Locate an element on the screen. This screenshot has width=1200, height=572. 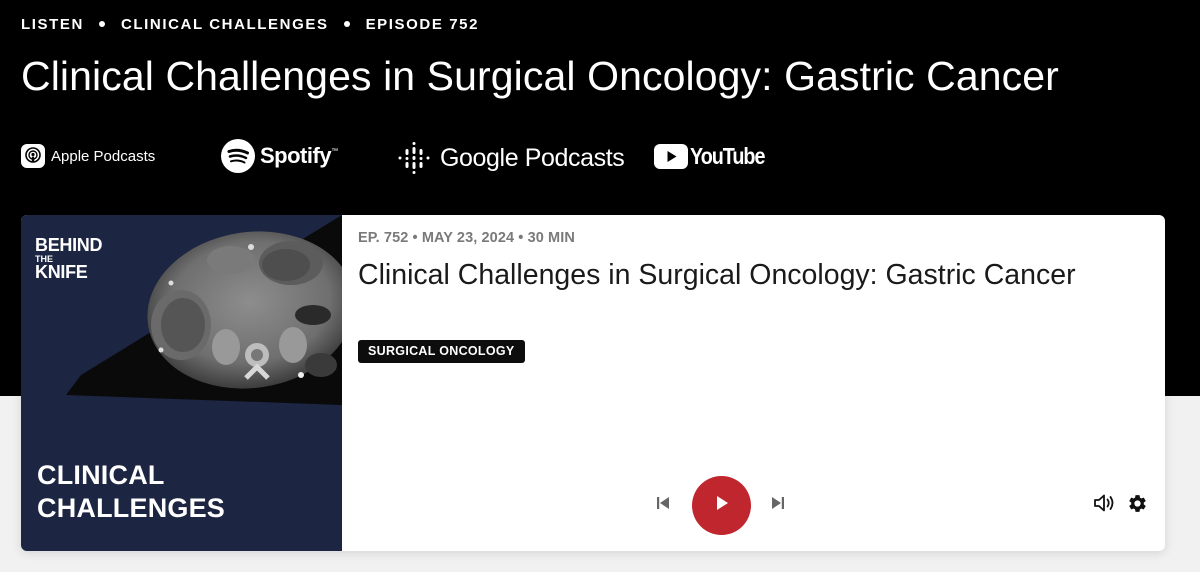
breadcrumb: LISTEN CLINICAL CHALLENGES EPISODE 752 is located at coordinates (250, 24).